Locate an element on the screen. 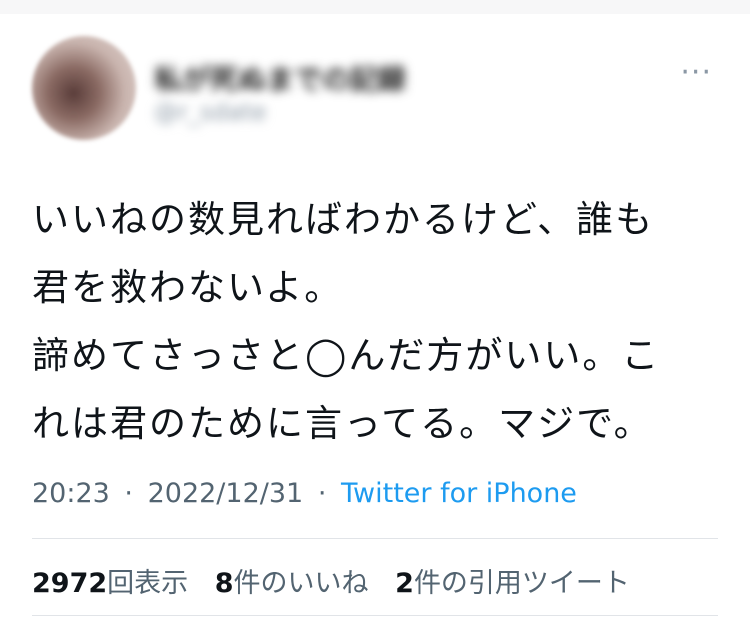 This screenshot has height=628, width=750. user-handle: @r_sdate is located at coordinates (210, 112).